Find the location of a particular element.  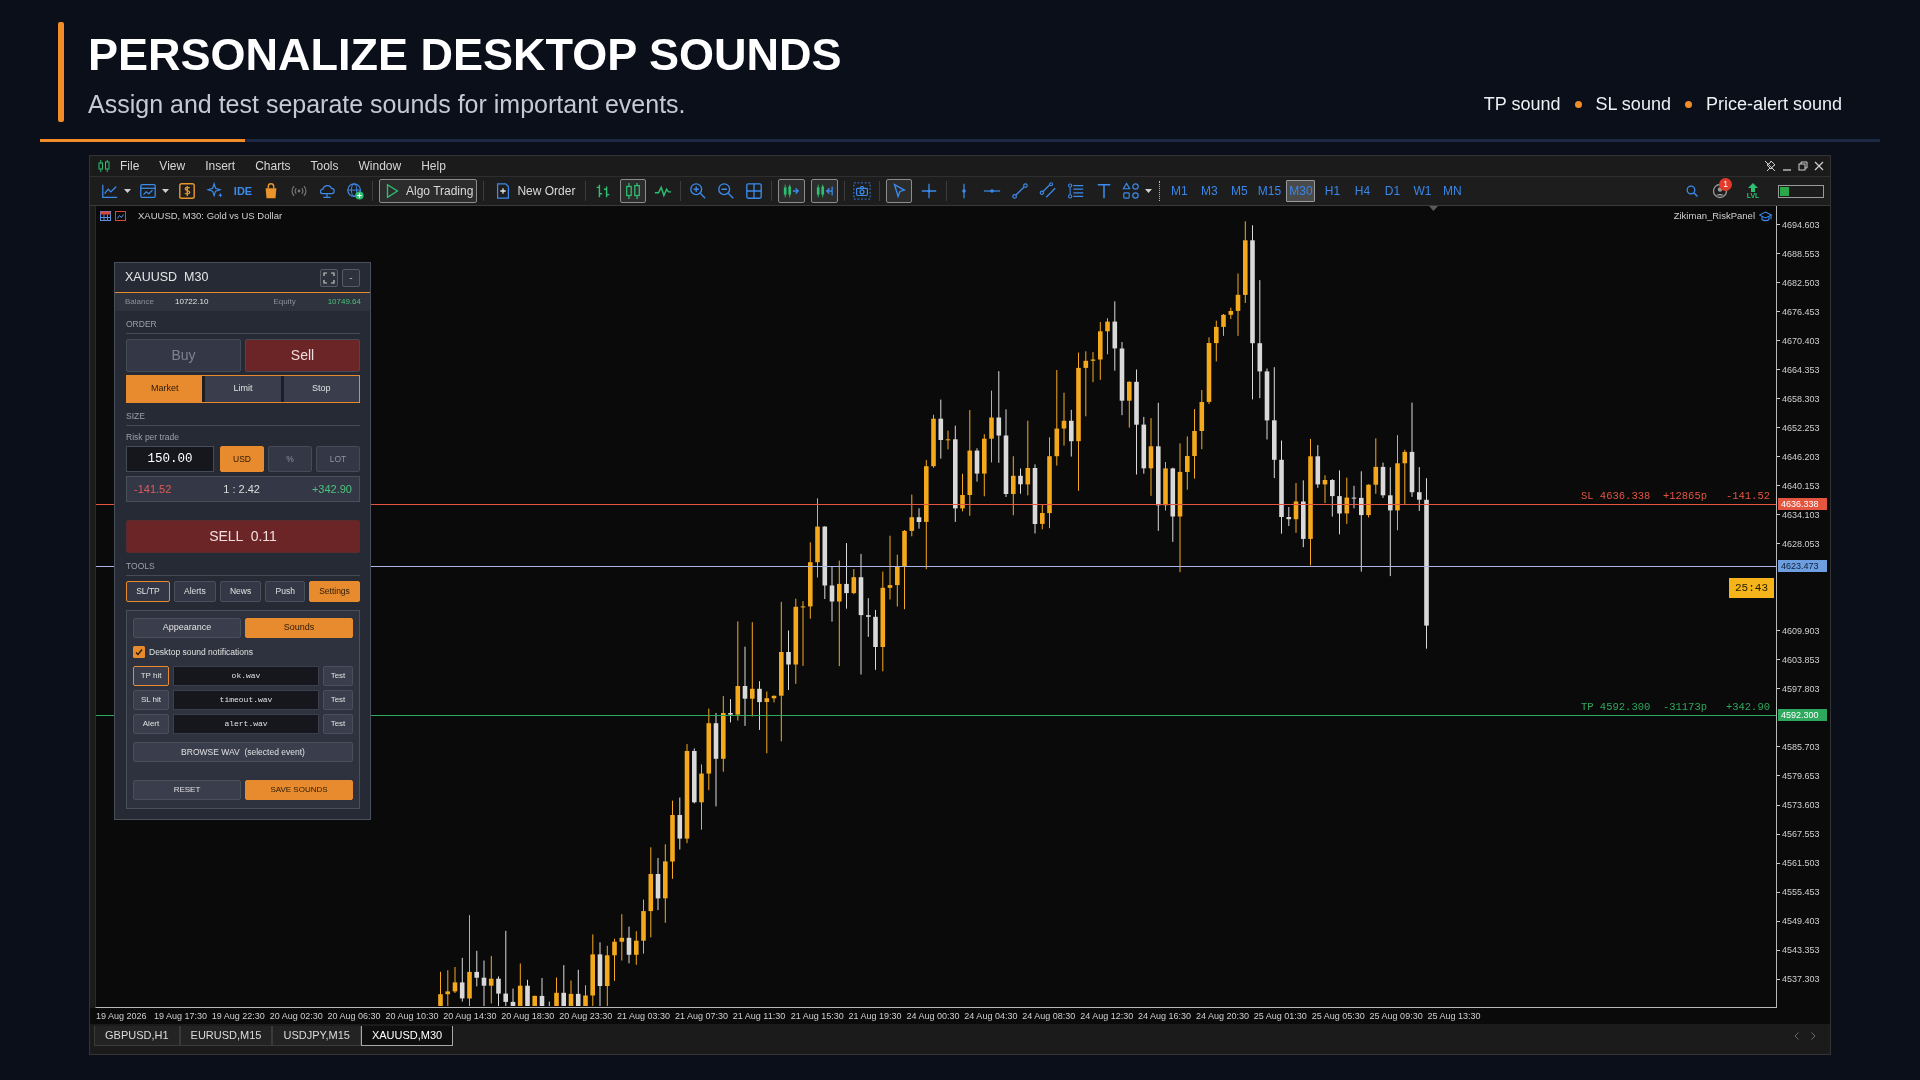

timeframe-button: M5 is located at coordinates (1239, 191).